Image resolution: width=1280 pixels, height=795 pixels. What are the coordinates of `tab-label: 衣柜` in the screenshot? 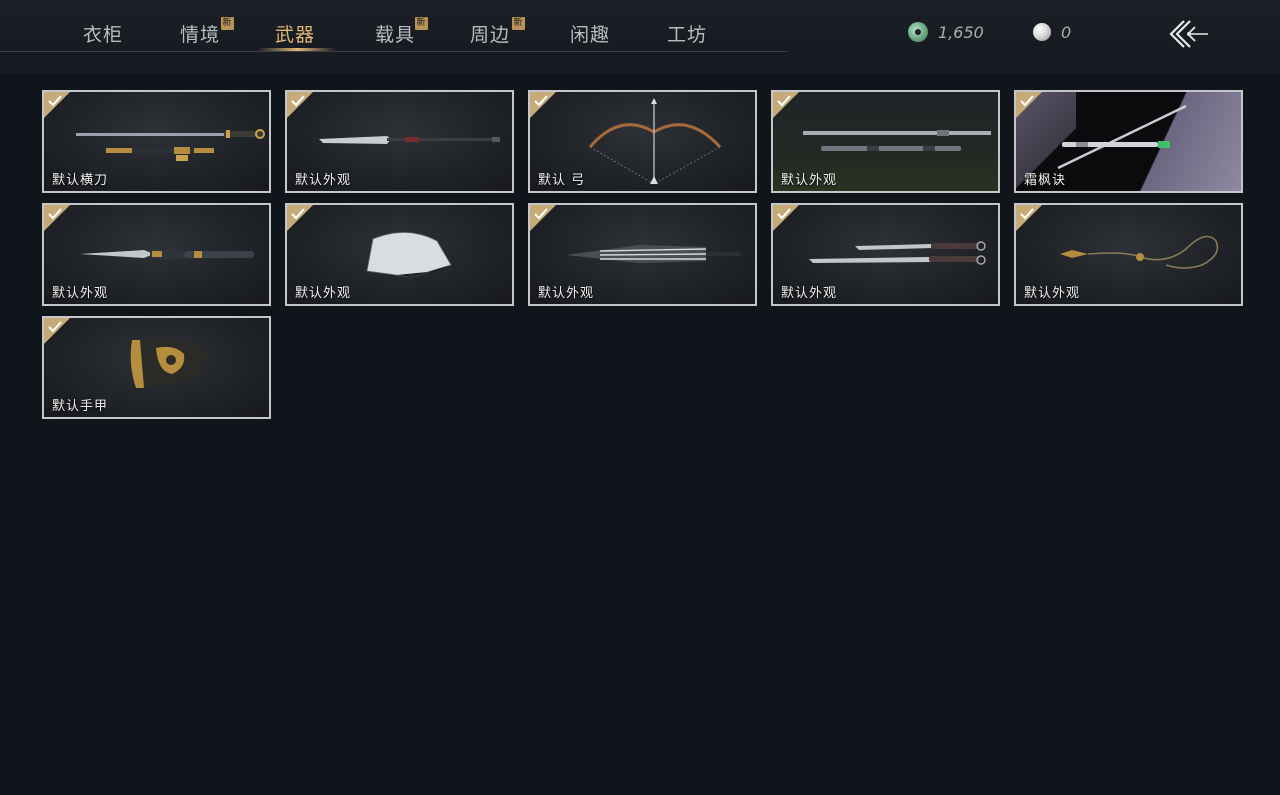 It's located at (103, 35).